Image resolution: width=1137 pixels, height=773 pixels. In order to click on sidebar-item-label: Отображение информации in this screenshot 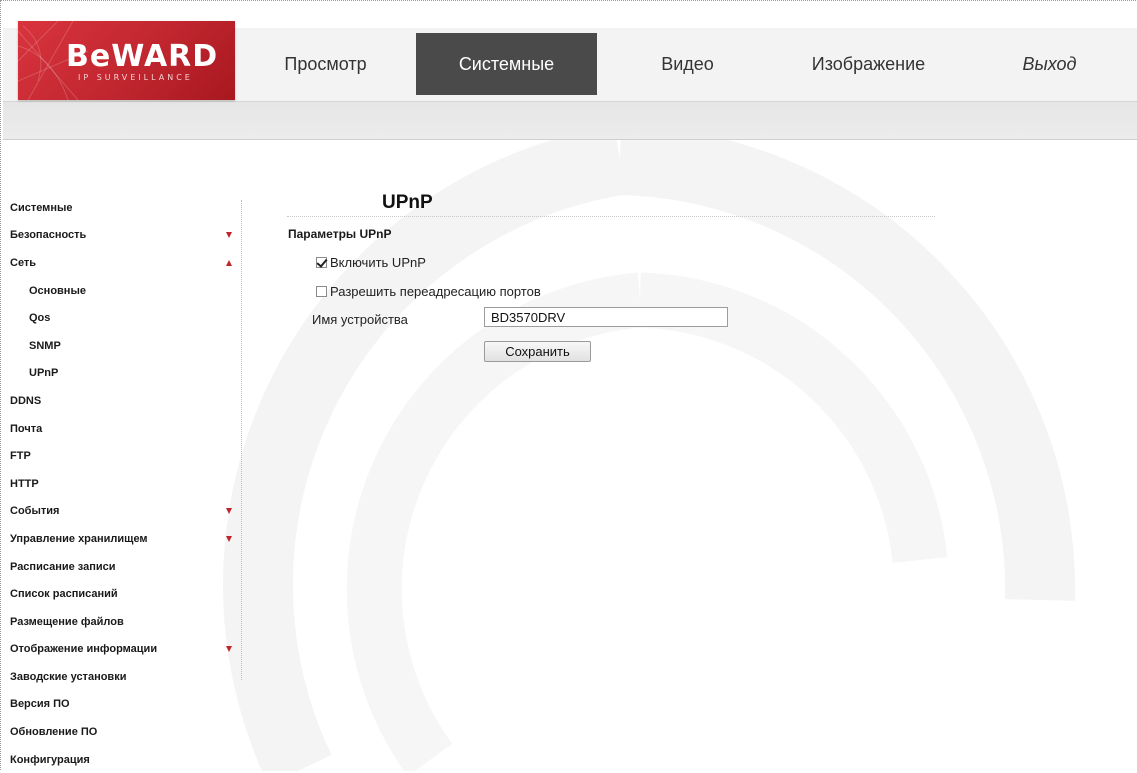, I will do `click(84, 649)`.